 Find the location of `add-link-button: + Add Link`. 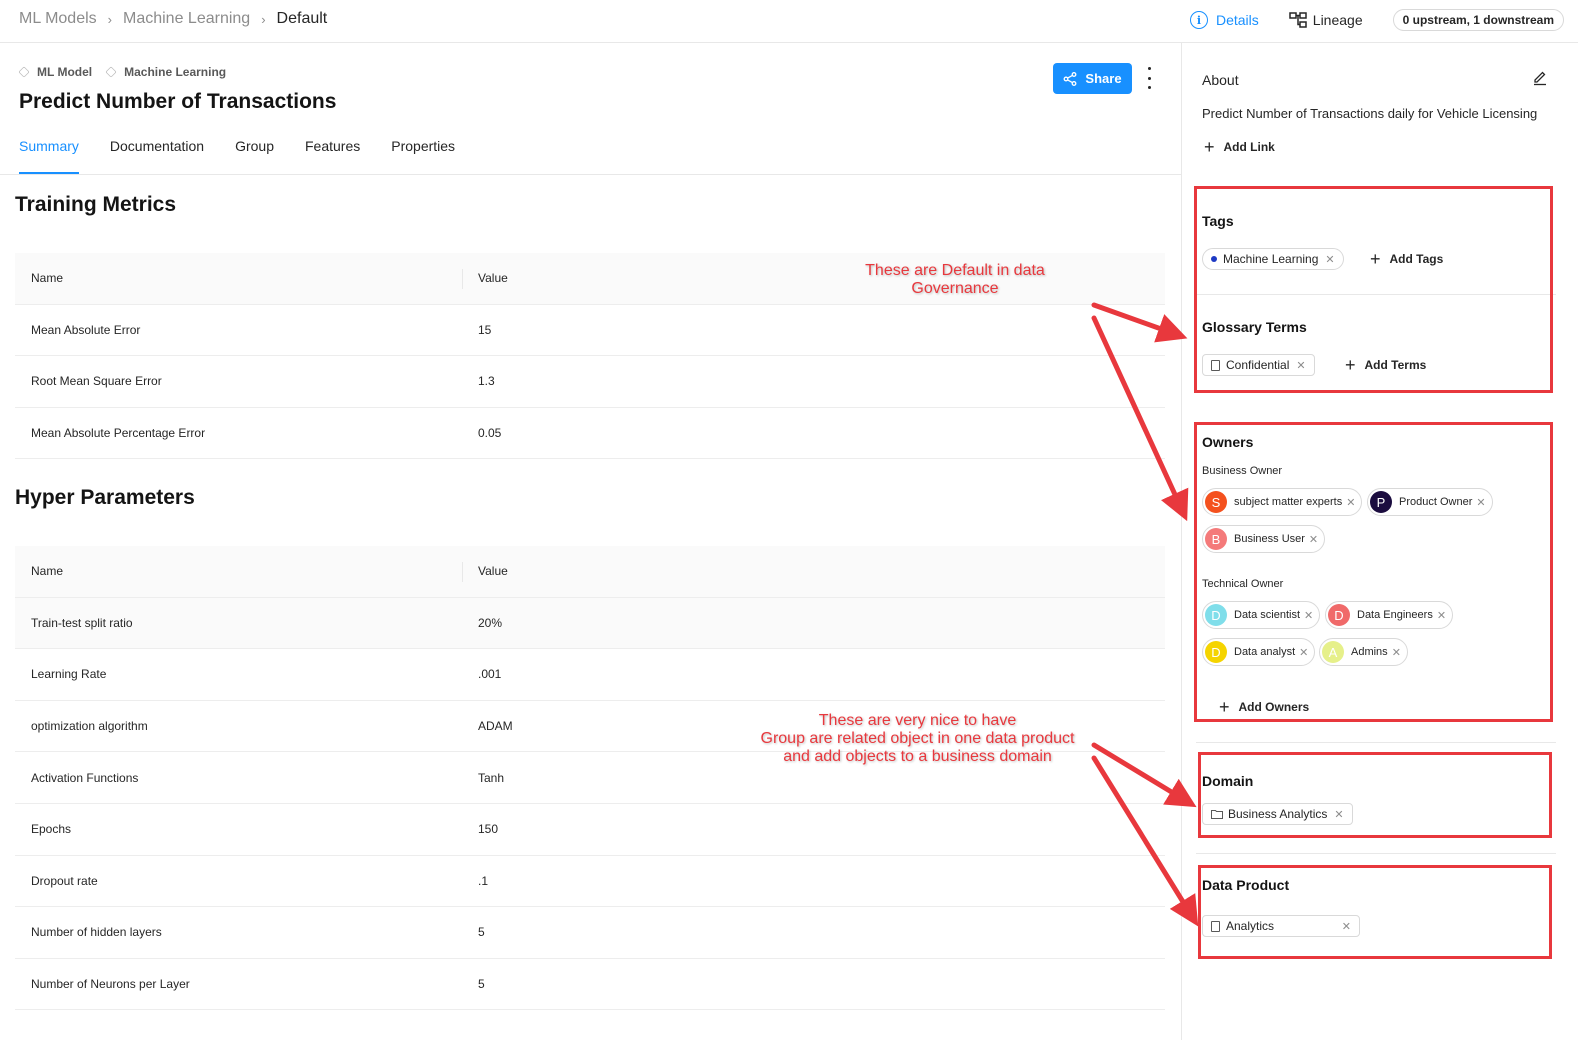

add-link-button: + Add Link is located at coordinates (1239, 147).